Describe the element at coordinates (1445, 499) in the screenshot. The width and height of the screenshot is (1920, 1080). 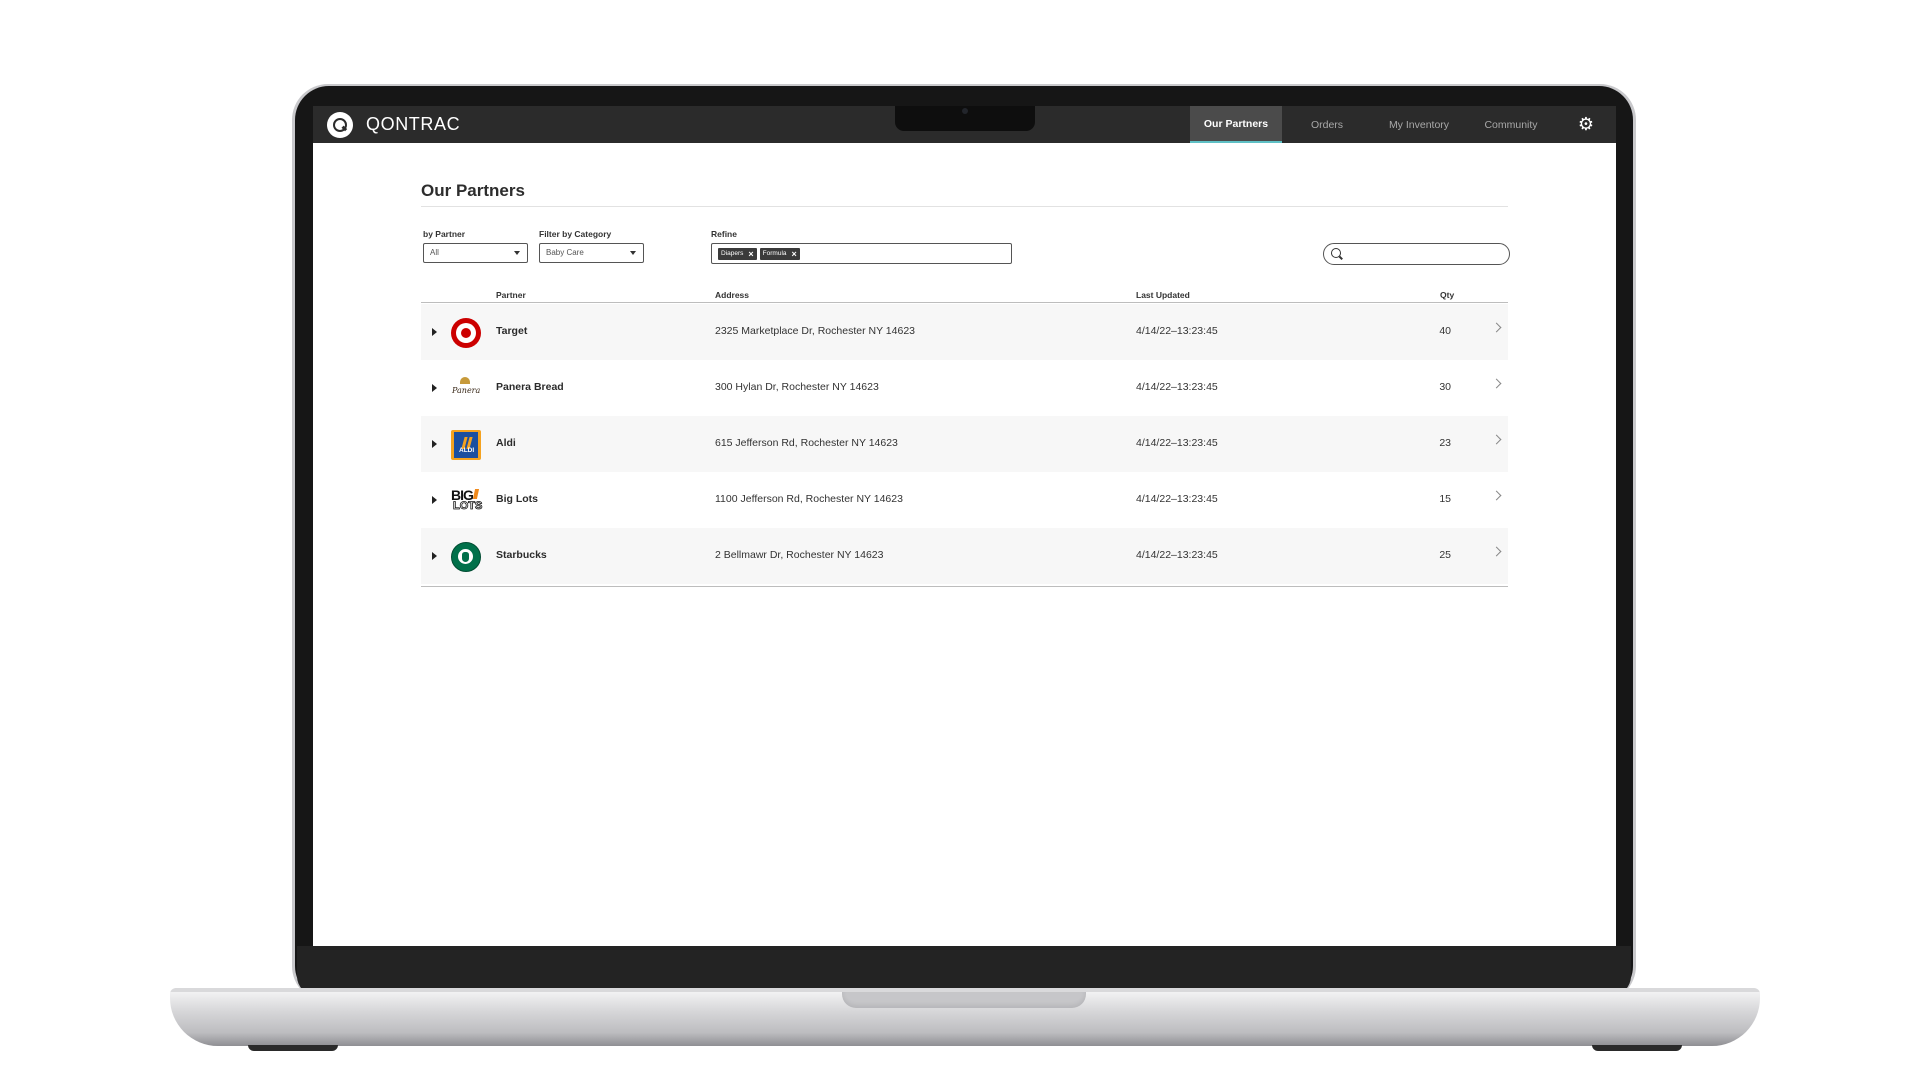
I see `quantity: 15` at that location.